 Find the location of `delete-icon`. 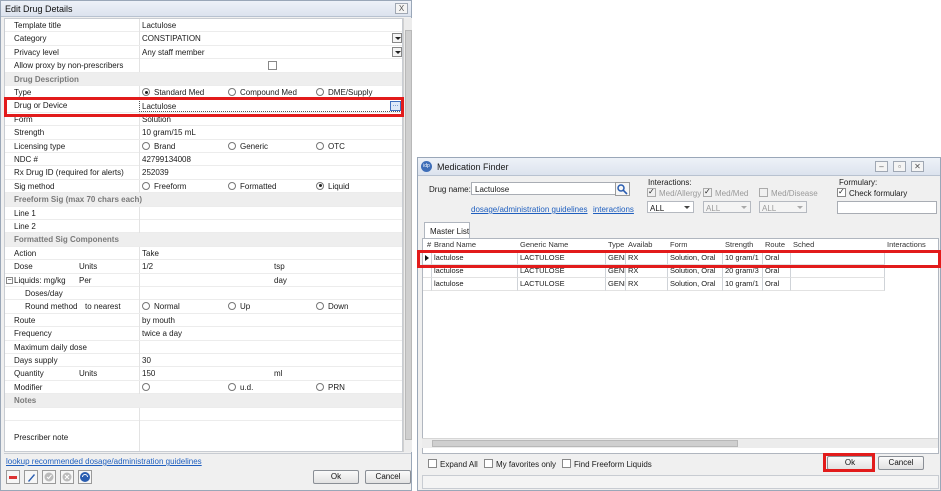

delete-icon is located at coordinates (13, 477).